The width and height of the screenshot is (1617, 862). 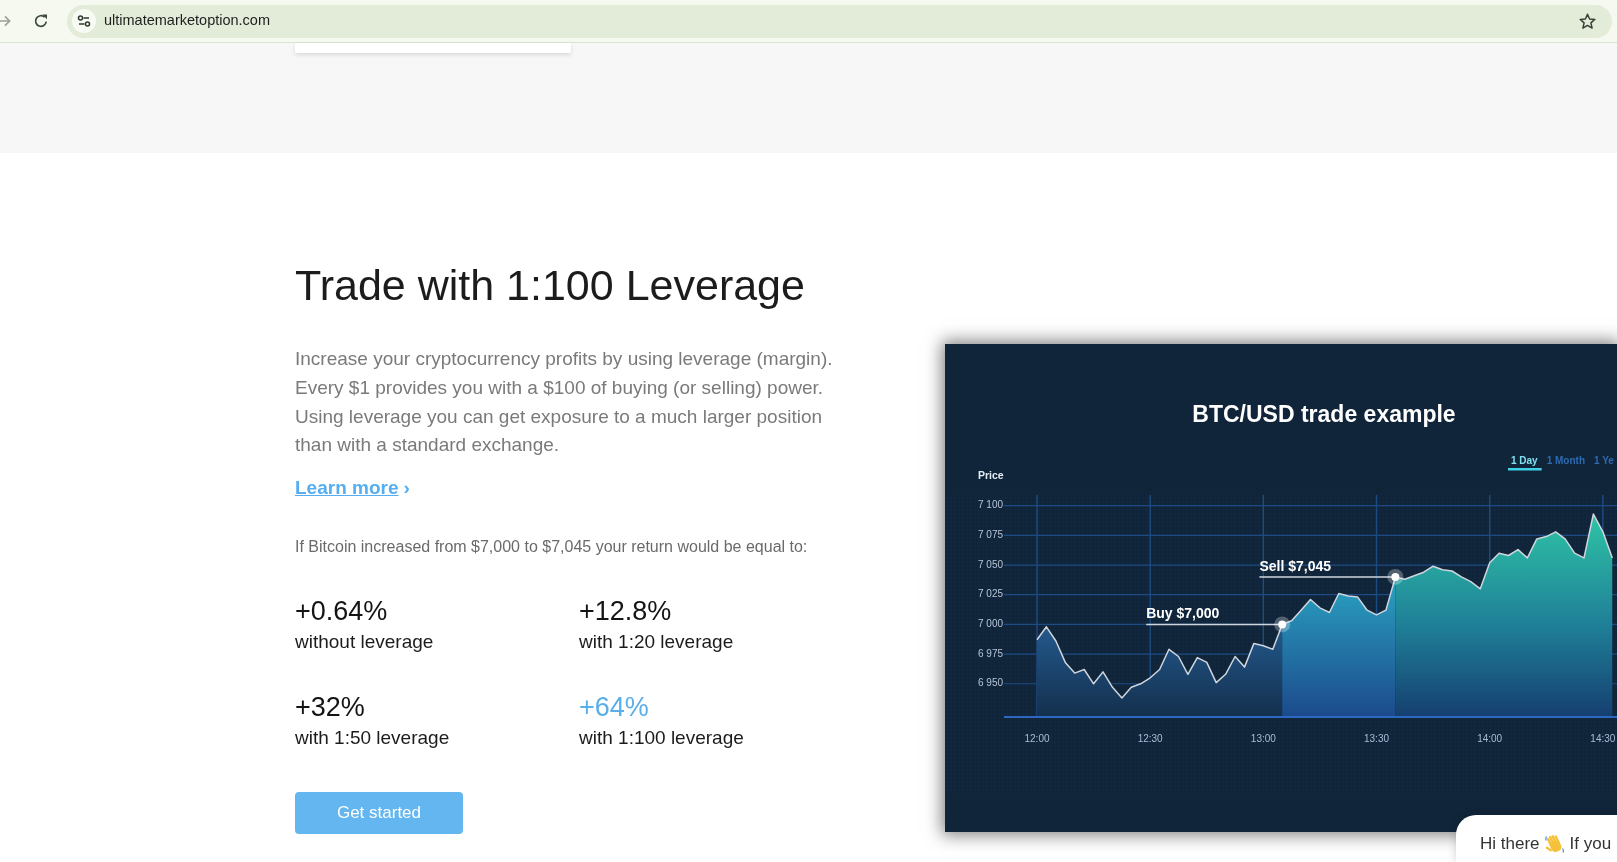 I want to click on chat-bubble: Hi there If you, so click(x=1536, y=838).